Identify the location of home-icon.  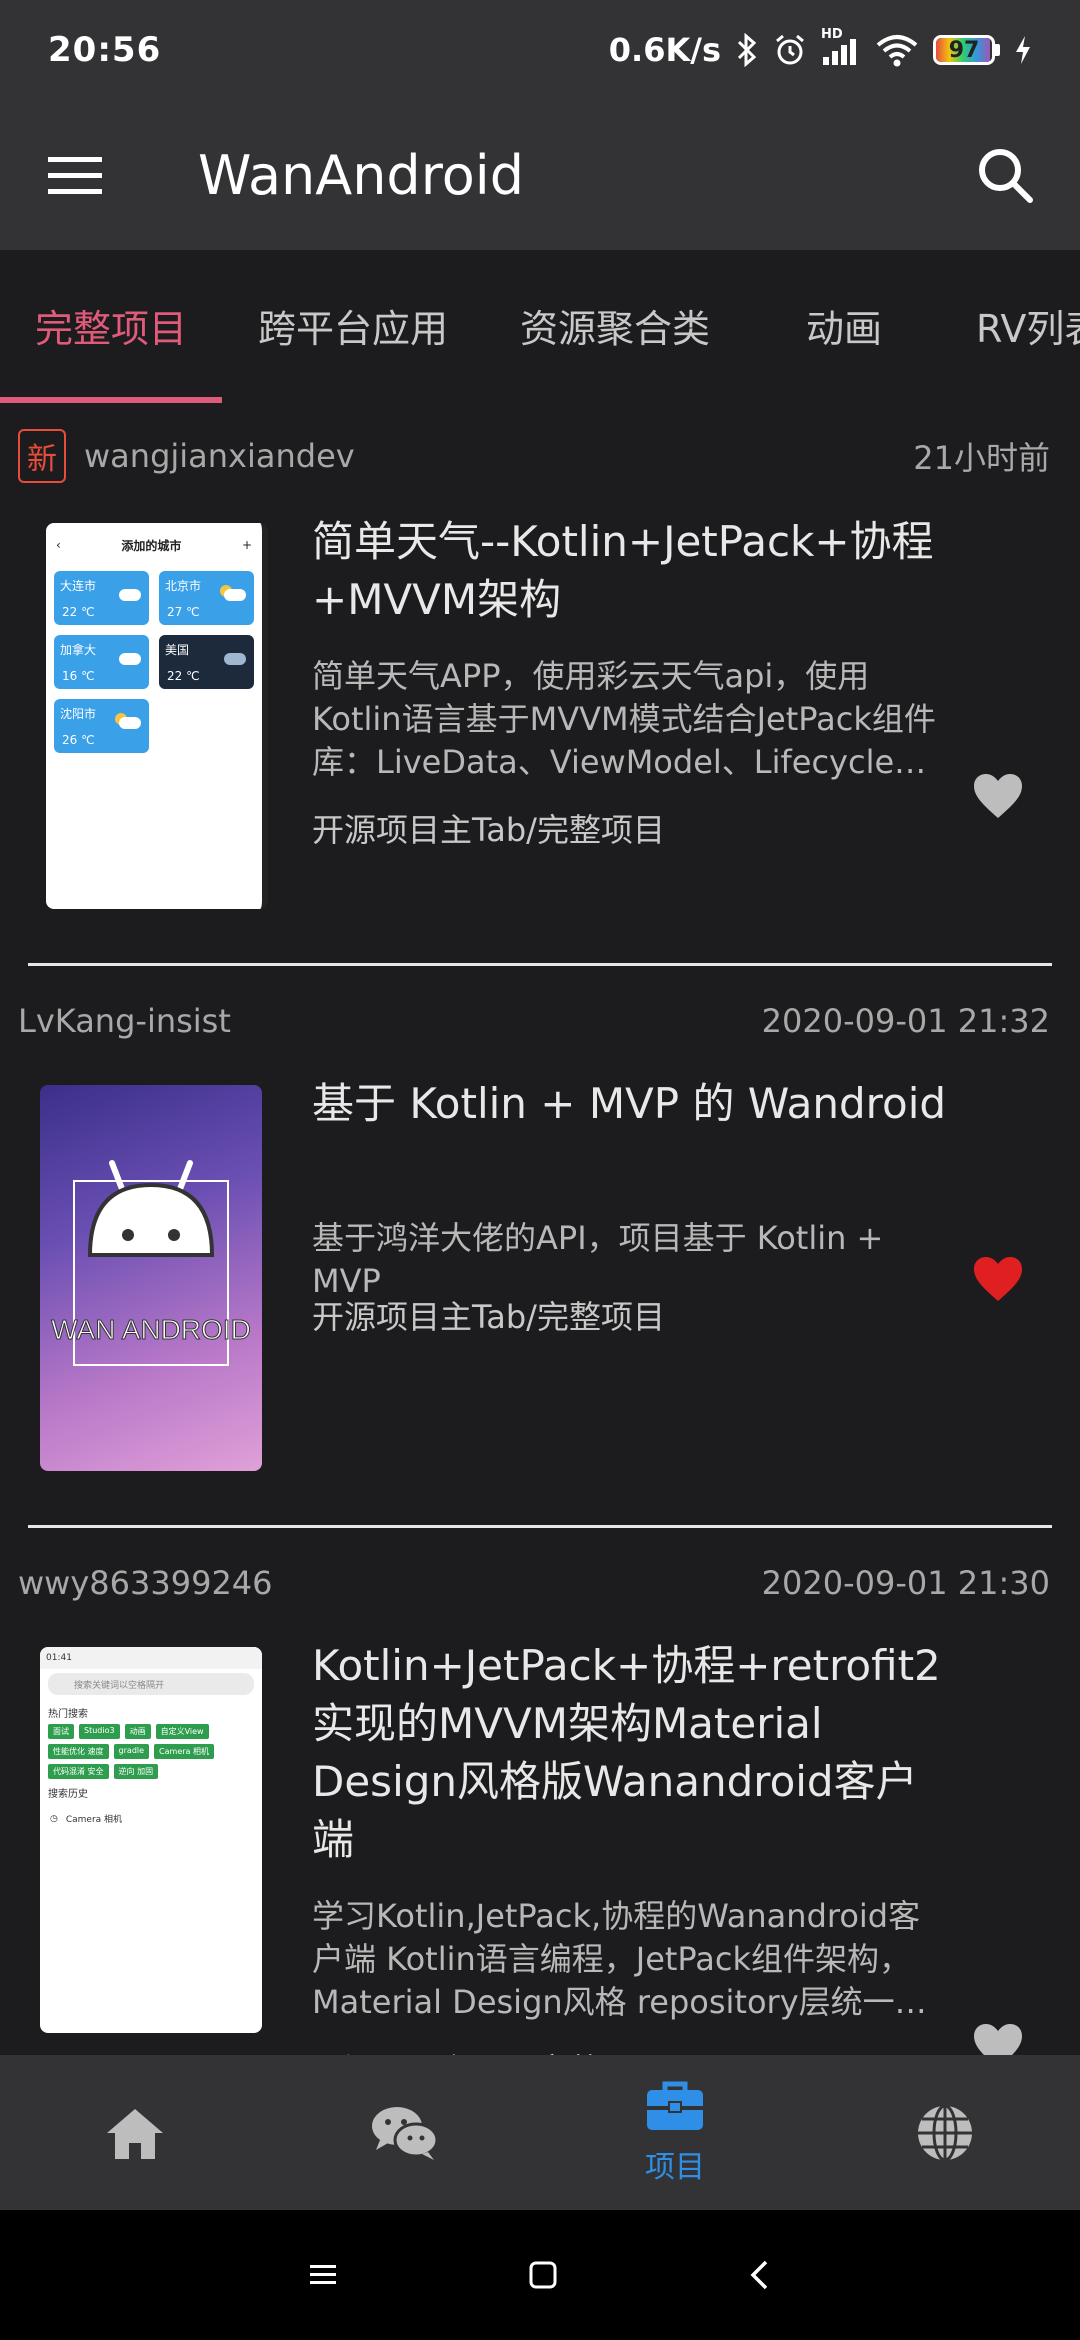
(135, 2133).